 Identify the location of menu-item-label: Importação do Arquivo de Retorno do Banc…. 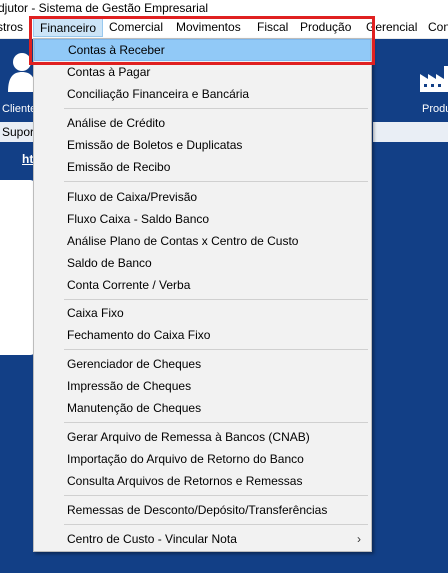
(185, 459).